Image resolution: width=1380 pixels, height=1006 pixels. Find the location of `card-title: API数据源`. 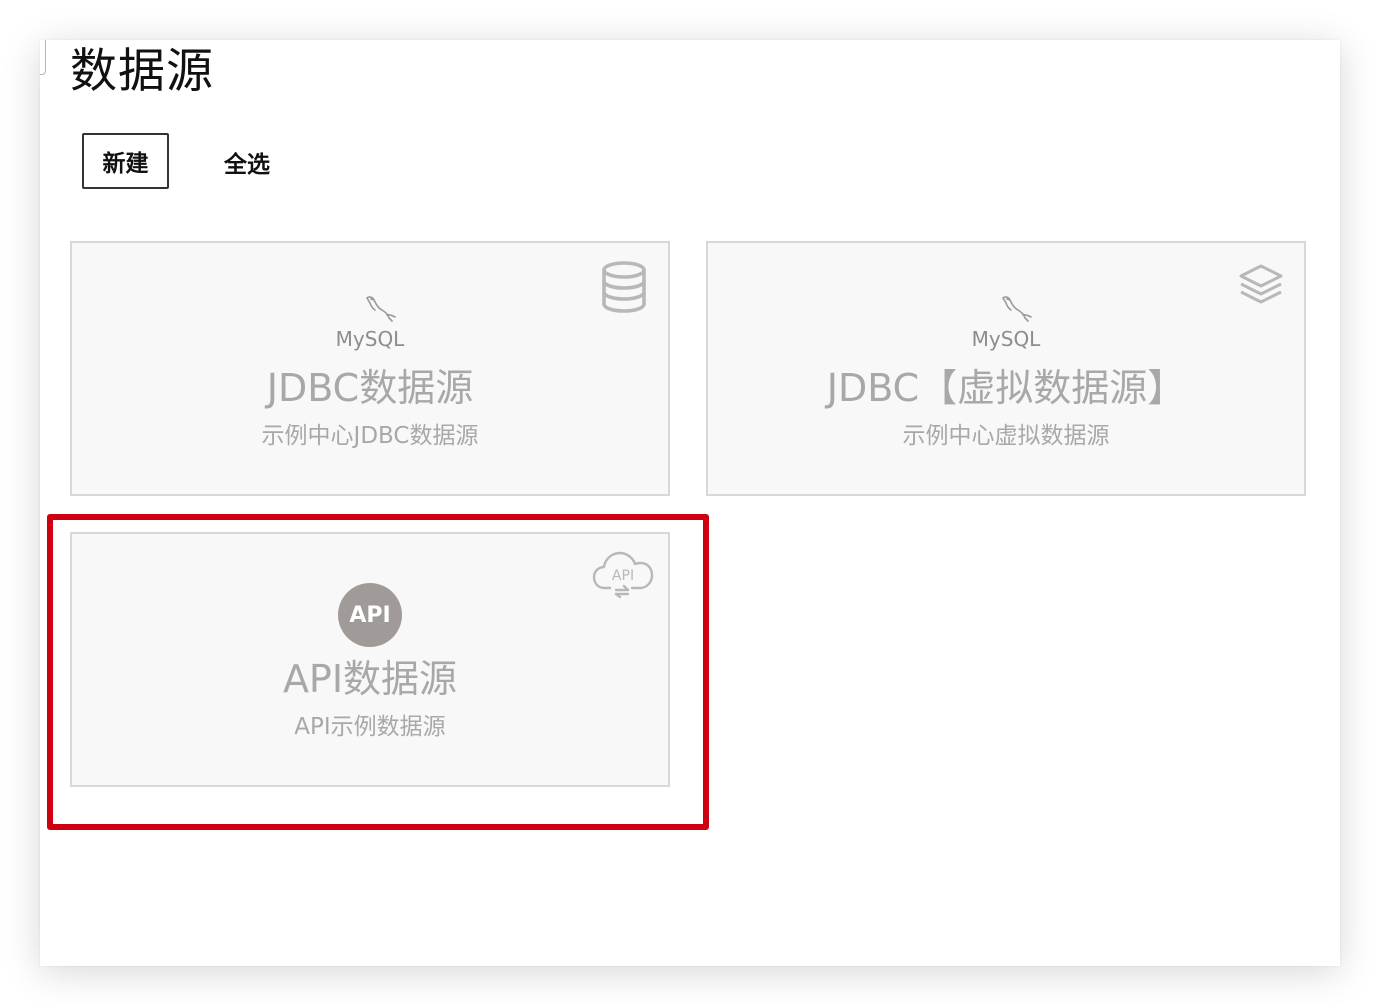

card-title: API数据源 is located at coordinates (370, 679).